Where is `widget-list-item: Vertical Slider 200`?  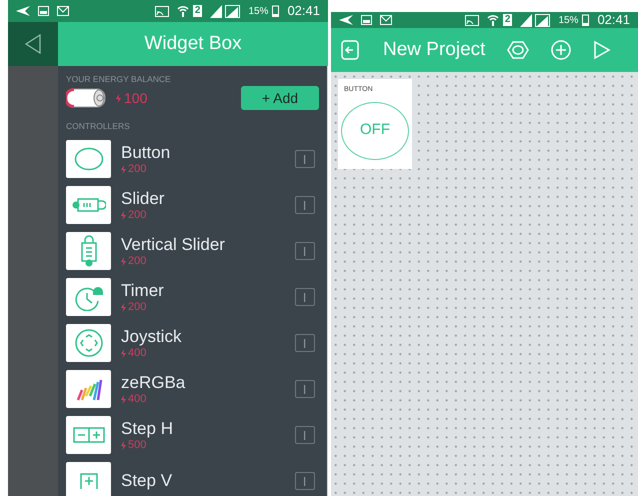
widget-list-item: Vertical Slider 200 is located at coordinates (192, 251).